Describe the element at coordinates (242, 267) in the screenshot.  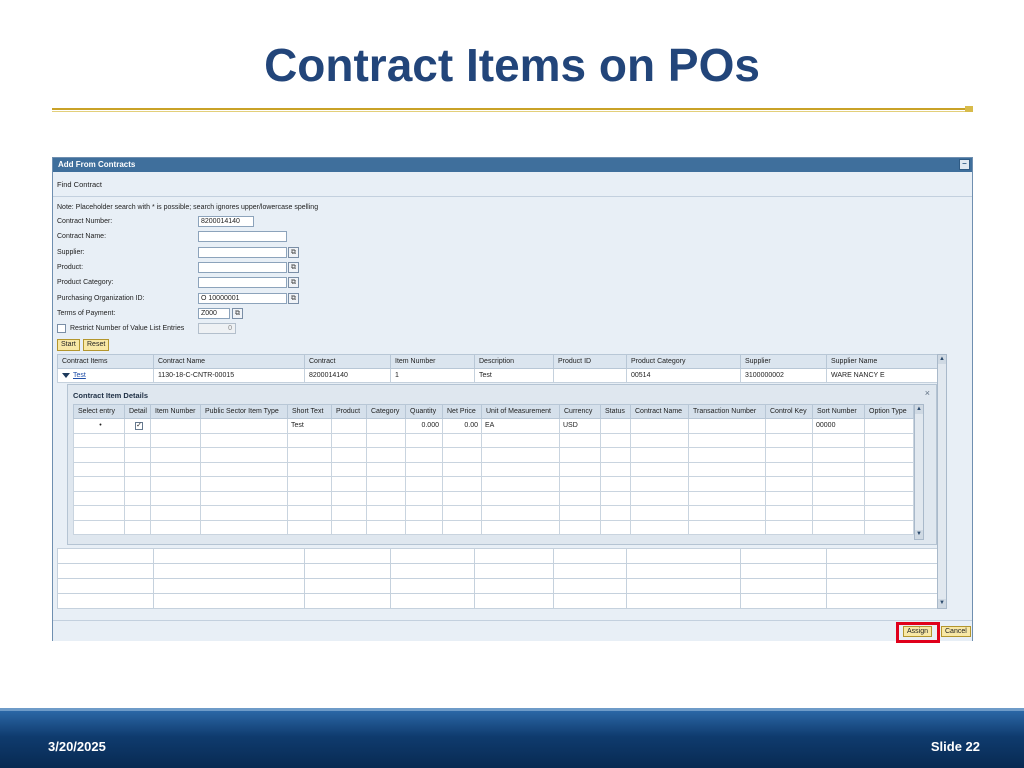
I see `product-input` at that location.